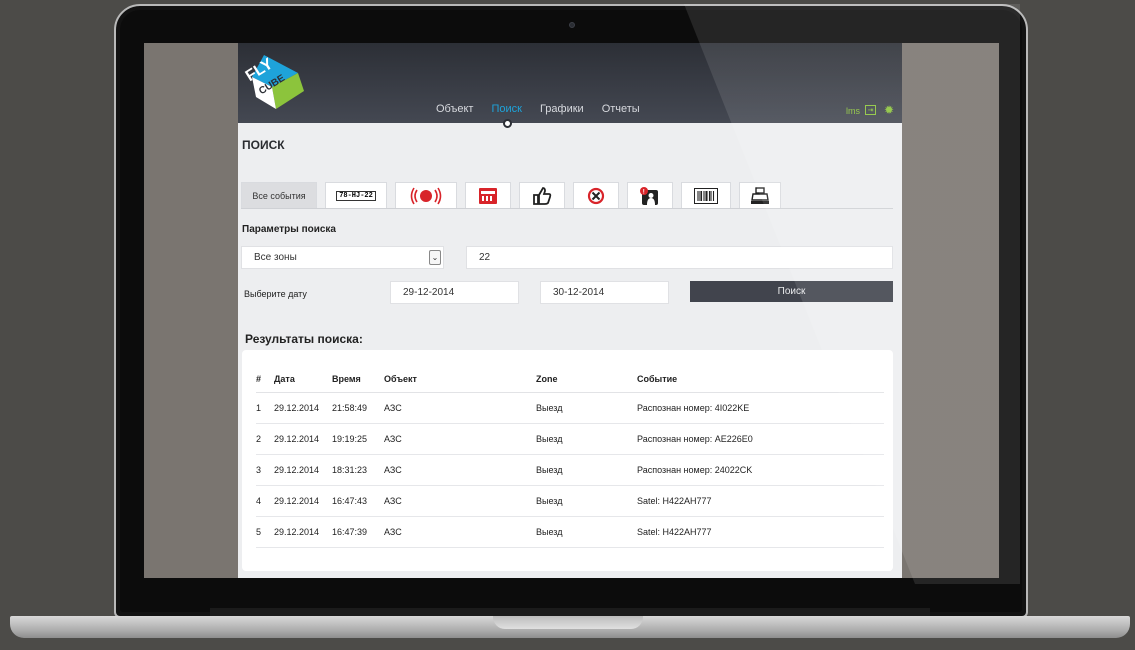  Describe the element at coordinates (572, 25) in the screenshot. I see `webcam` at that location.